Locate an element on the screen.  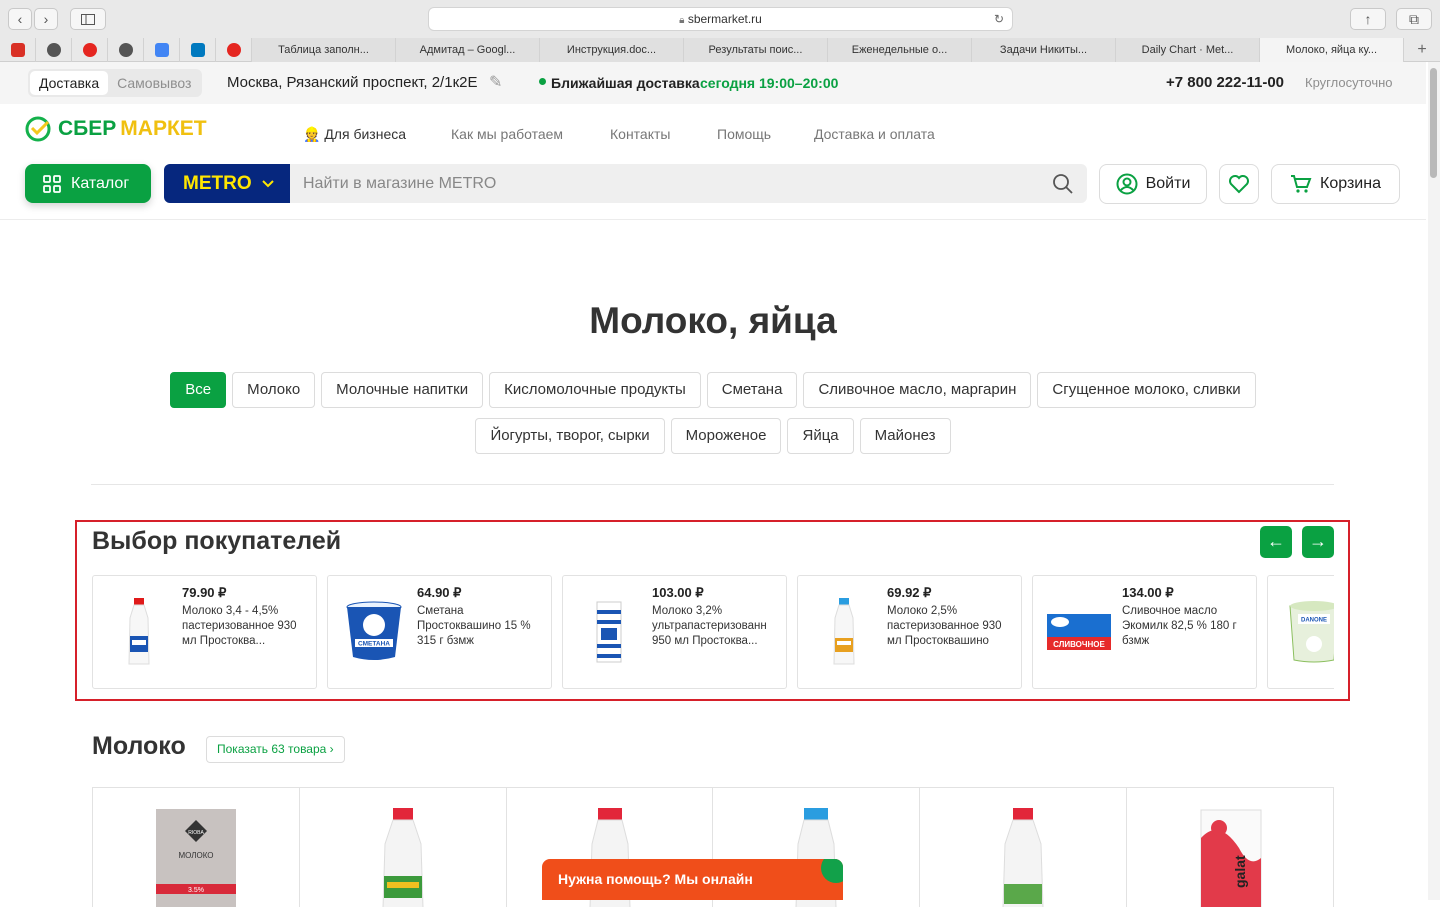
heart-icon is located at coordinates (1239, 184).